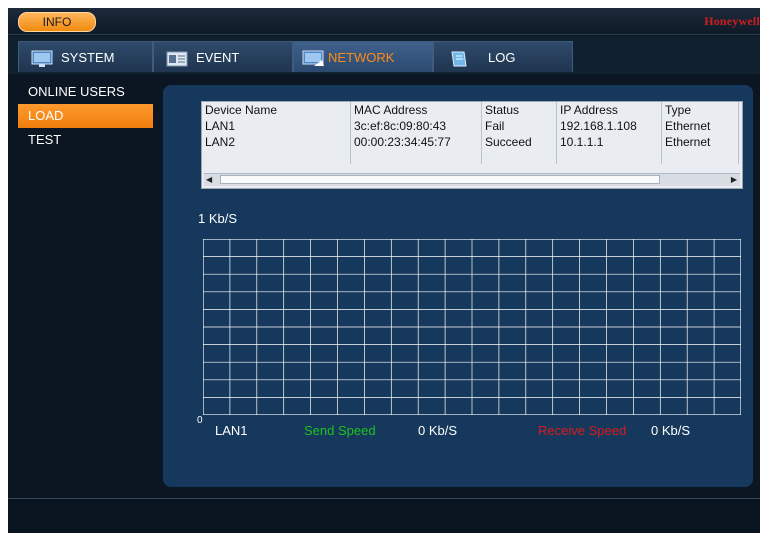 The width and height of the screenshot is (760, 533). I want to click on tab-network: NETWORK, so click(363, 56).